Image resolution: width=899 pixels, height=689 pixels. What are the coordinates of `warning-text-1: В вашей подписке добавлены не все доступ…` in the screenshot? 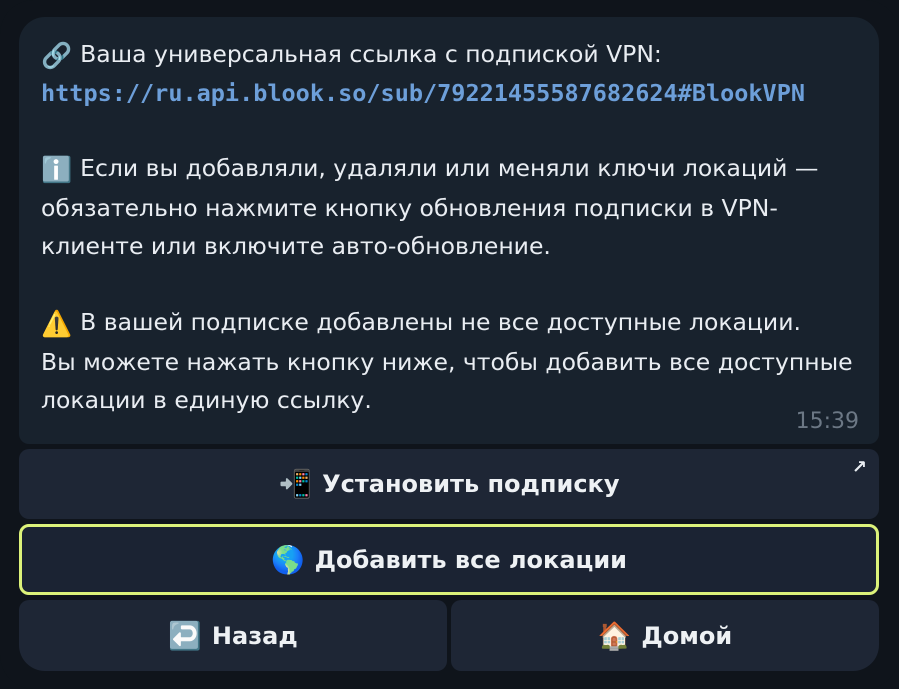 It's located at (440, 322).